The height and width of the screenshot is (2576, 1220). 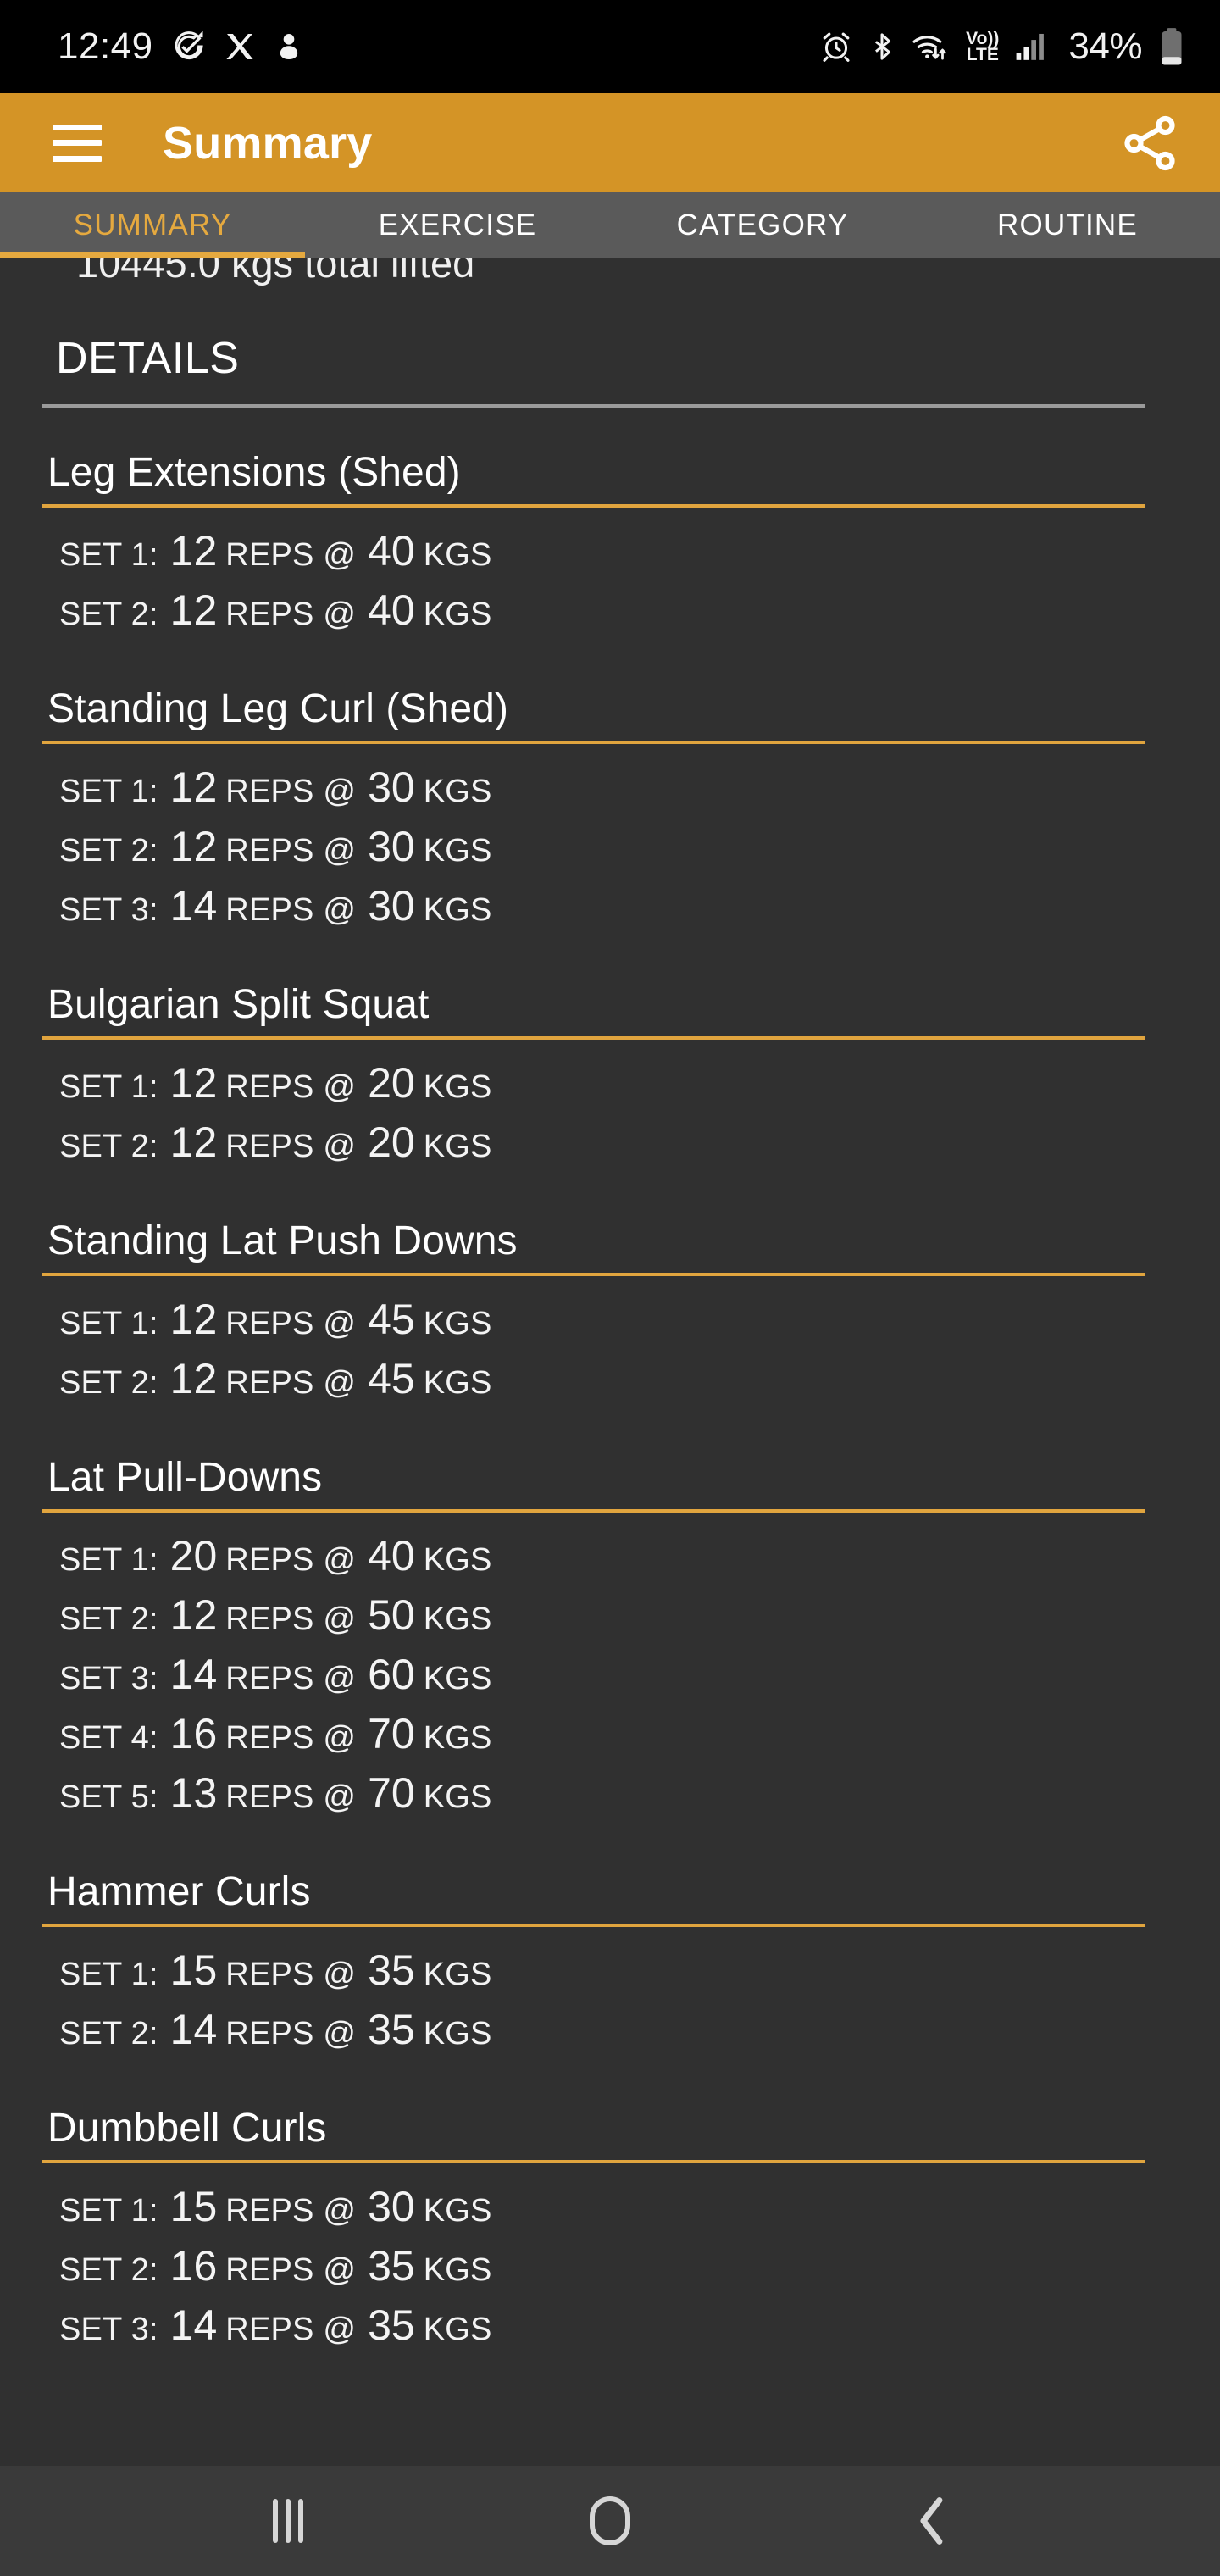 What do you see at coordinates (268, 143) in the screenshot?
I see `page-title: Summary` at bounding box center [268, 143].